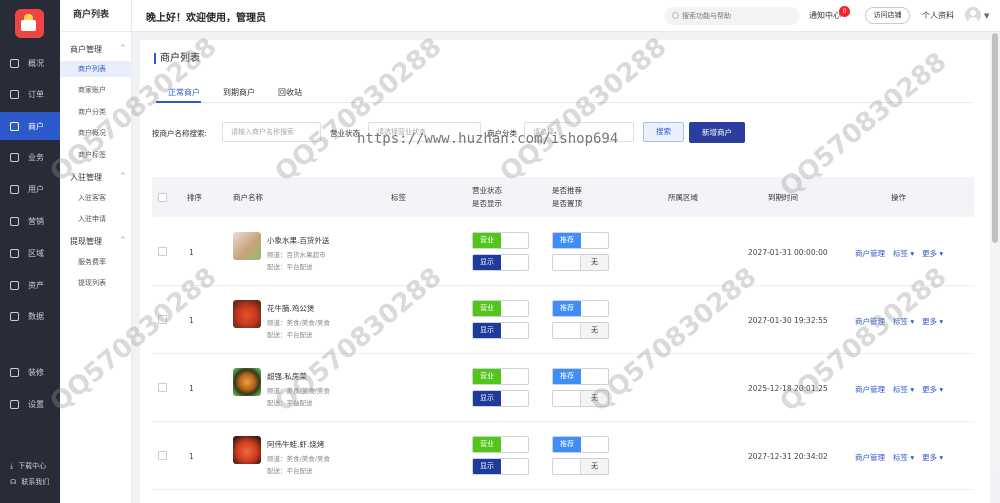 The height and width of the screenshot is (503, 1000). I want to click on th-recommend: 是否推荐, so click(567, 190).